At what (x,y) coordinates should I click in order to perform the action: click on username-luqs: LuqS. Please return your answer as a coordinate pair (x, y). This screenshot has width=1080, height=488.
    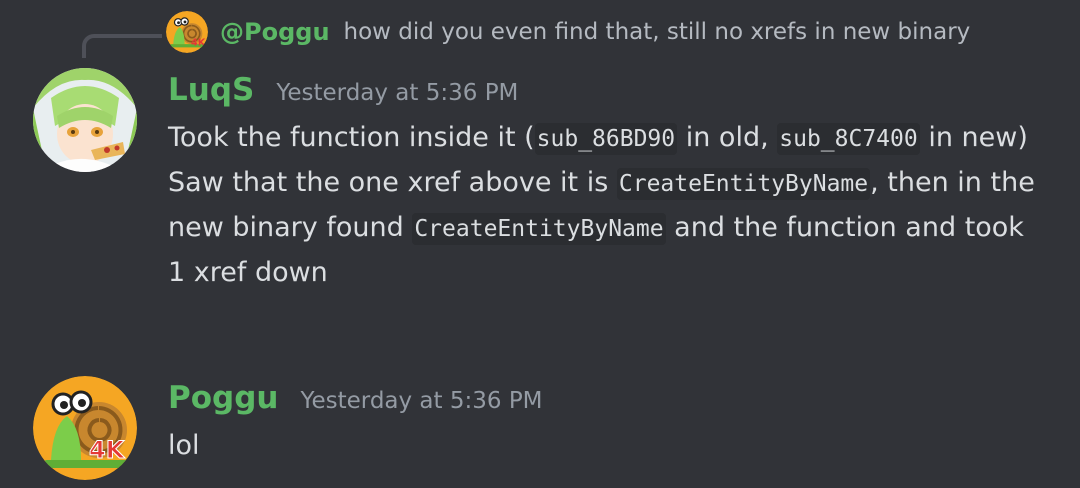
    Looking at the image, I should click on (211, 90).